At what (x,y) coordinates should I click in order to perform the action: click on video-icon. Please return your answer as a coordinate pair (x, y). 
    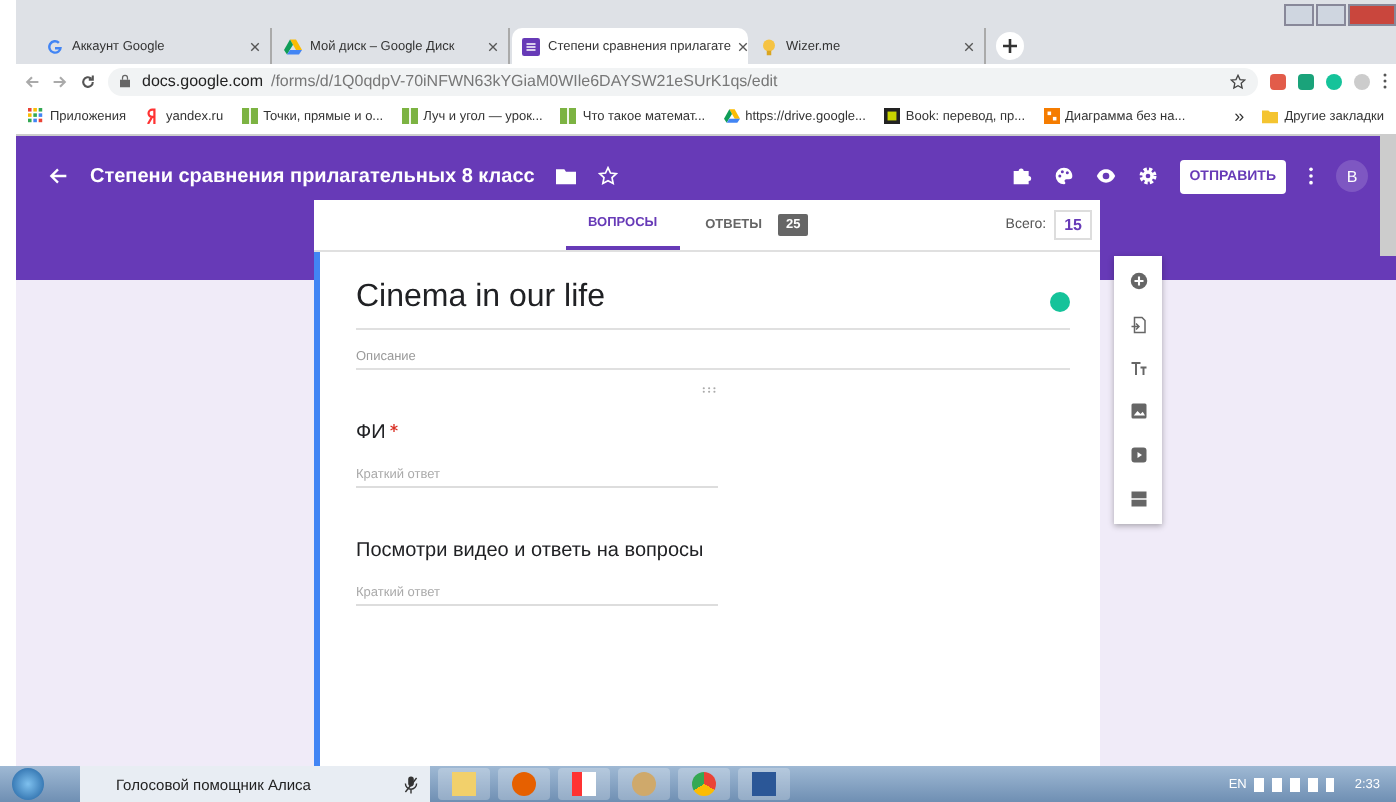
    Looking at the image, I should click on (1138, 454).